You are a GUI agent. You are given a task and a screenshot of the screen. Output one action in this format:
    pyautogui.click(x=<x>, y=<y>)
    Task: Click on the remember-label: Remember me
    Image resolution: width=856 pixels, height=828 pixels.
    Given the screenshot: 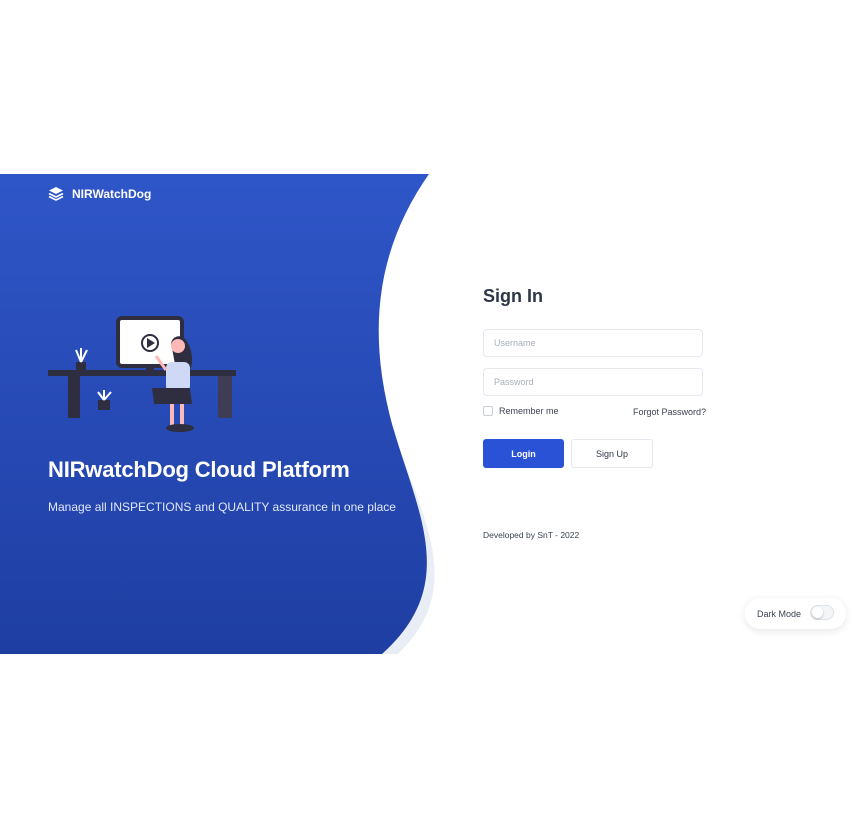 What is the action you would take?
    pyautogui.click(x=529, y=411)
    